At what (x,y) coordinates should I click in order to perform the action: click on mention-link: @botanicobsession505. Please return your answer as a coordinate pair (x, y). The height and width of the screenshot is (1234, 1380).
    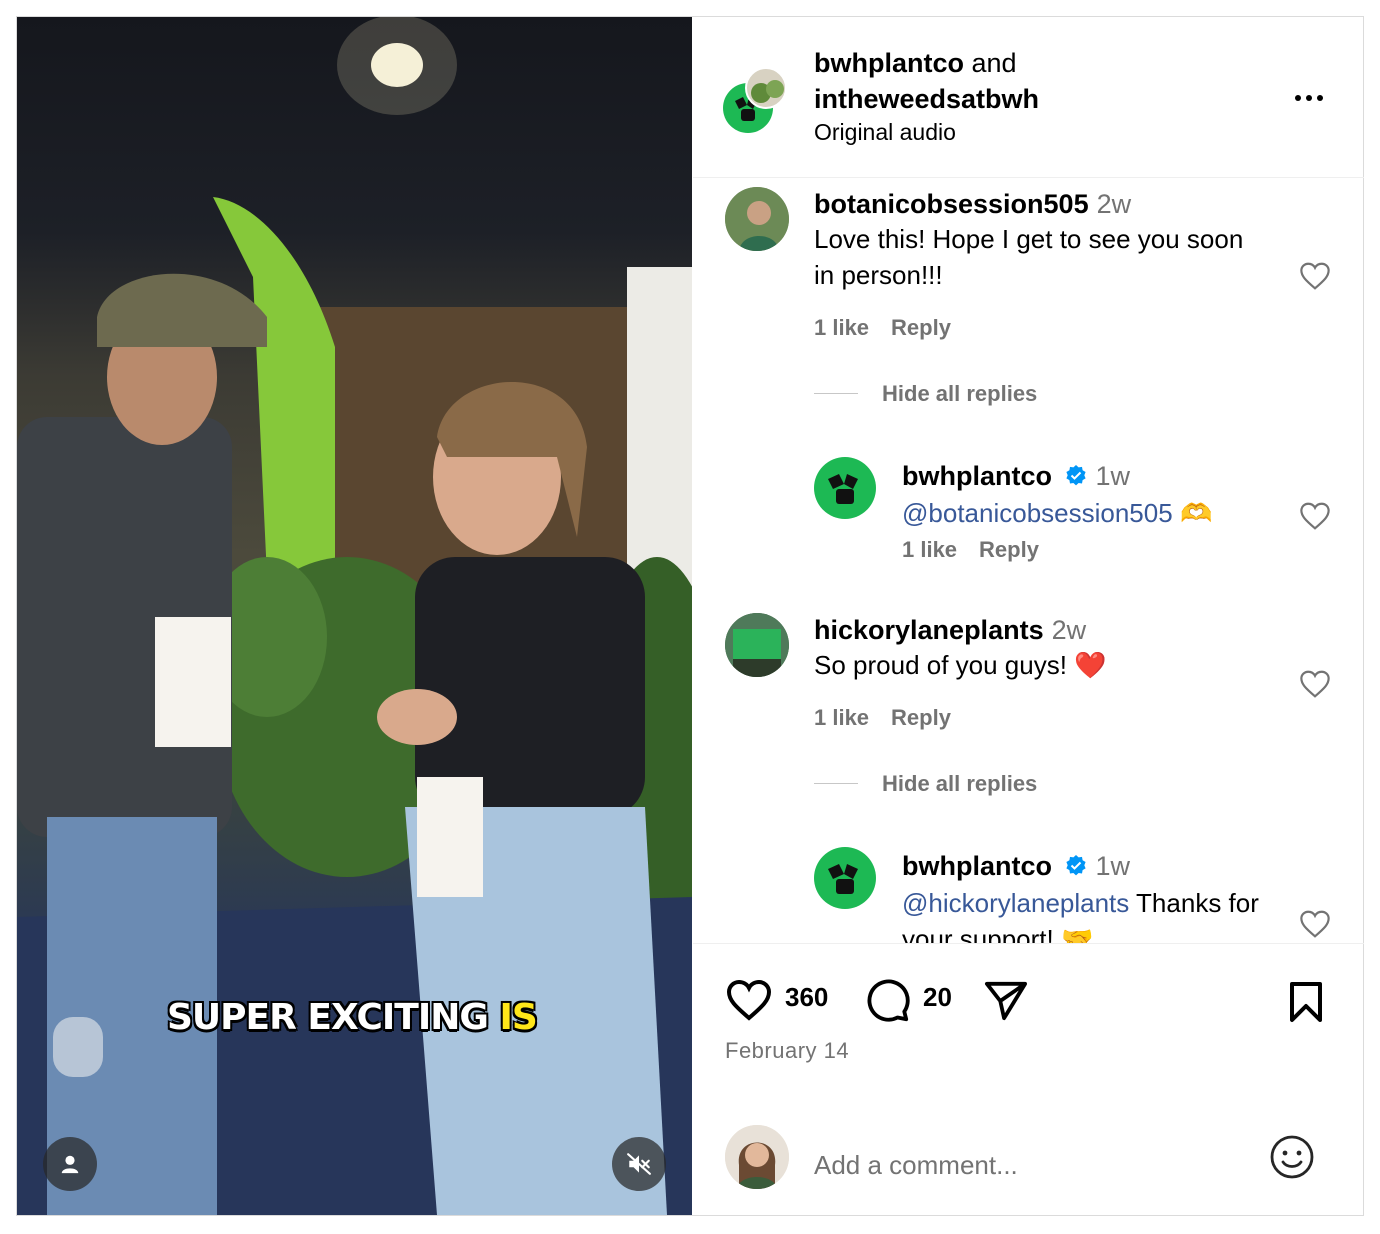
    Looking at the image, I should click on (1037, 513).